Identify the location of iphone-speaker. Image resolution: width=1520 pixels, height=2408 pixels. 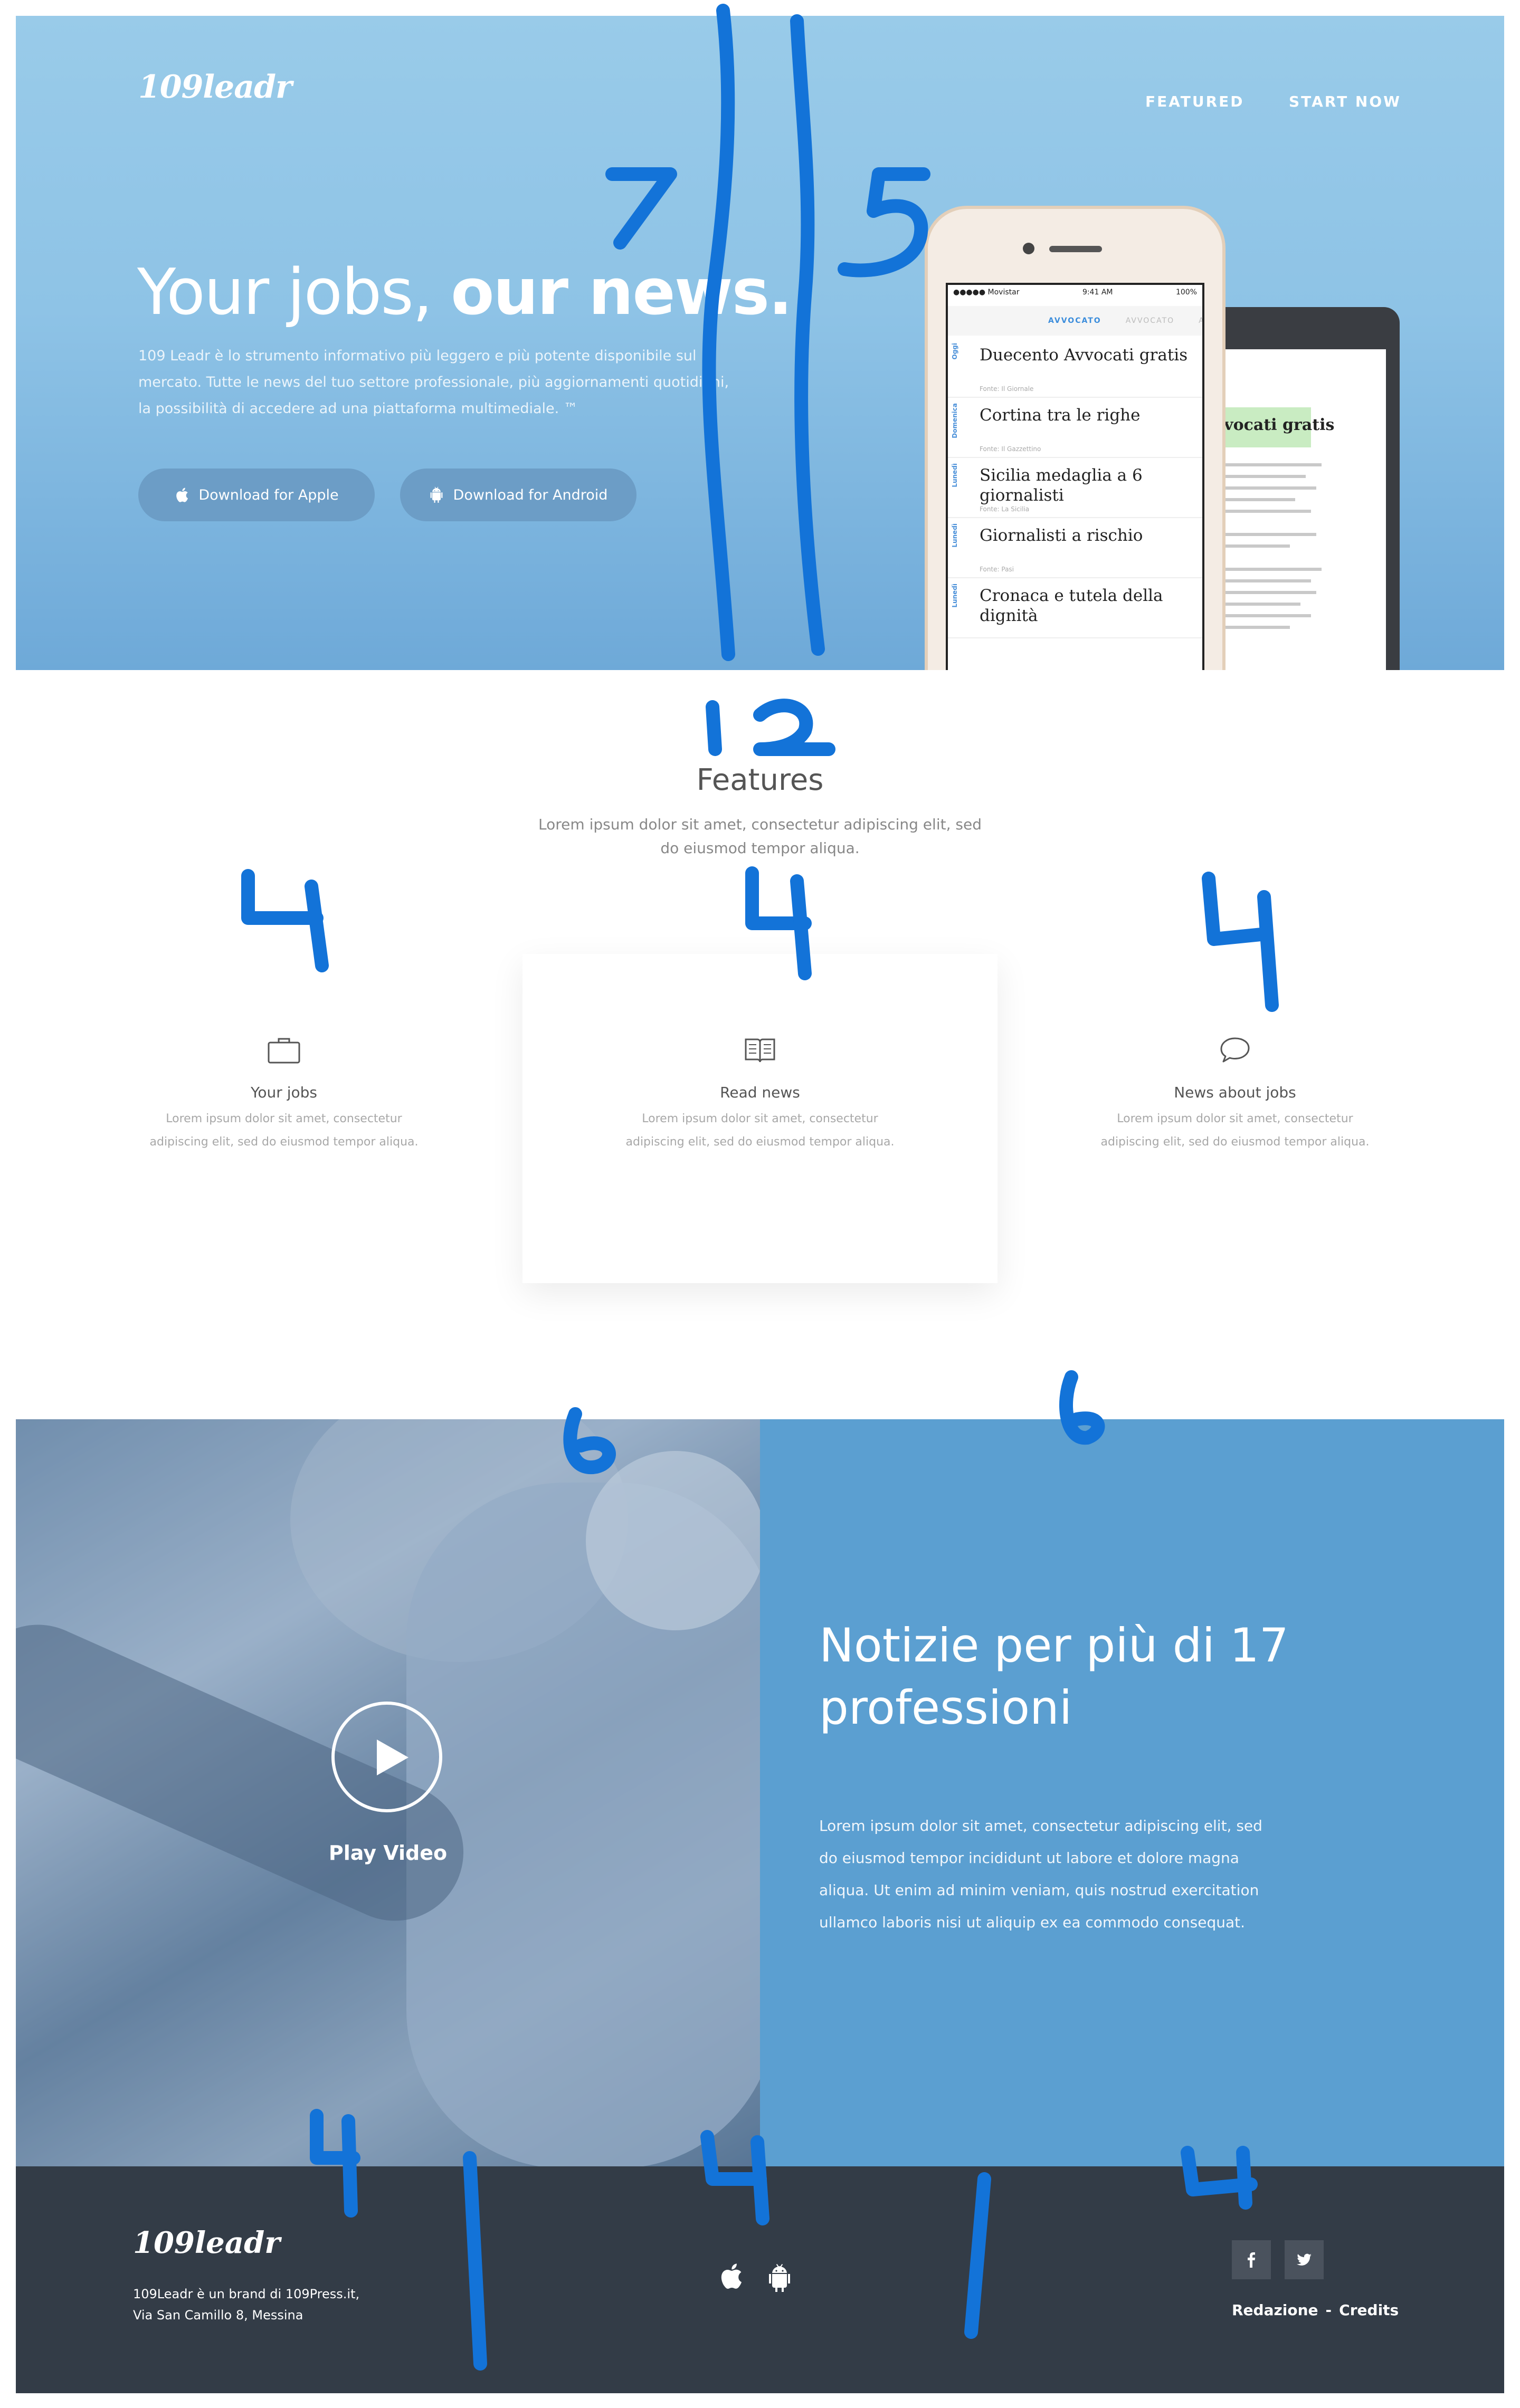
(1075, 249).